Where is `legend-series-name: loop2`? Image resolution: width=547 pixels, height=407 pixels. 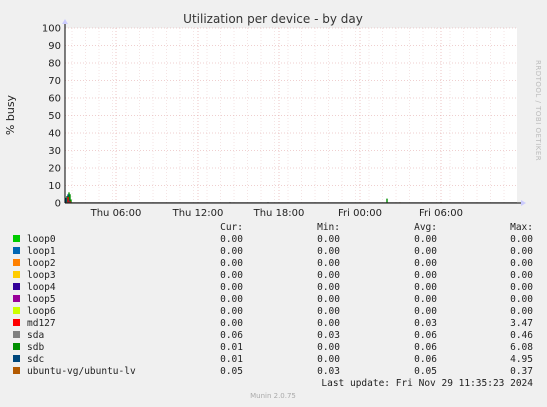
legend-series-name: loop2 is located at coordinates (41, 263).